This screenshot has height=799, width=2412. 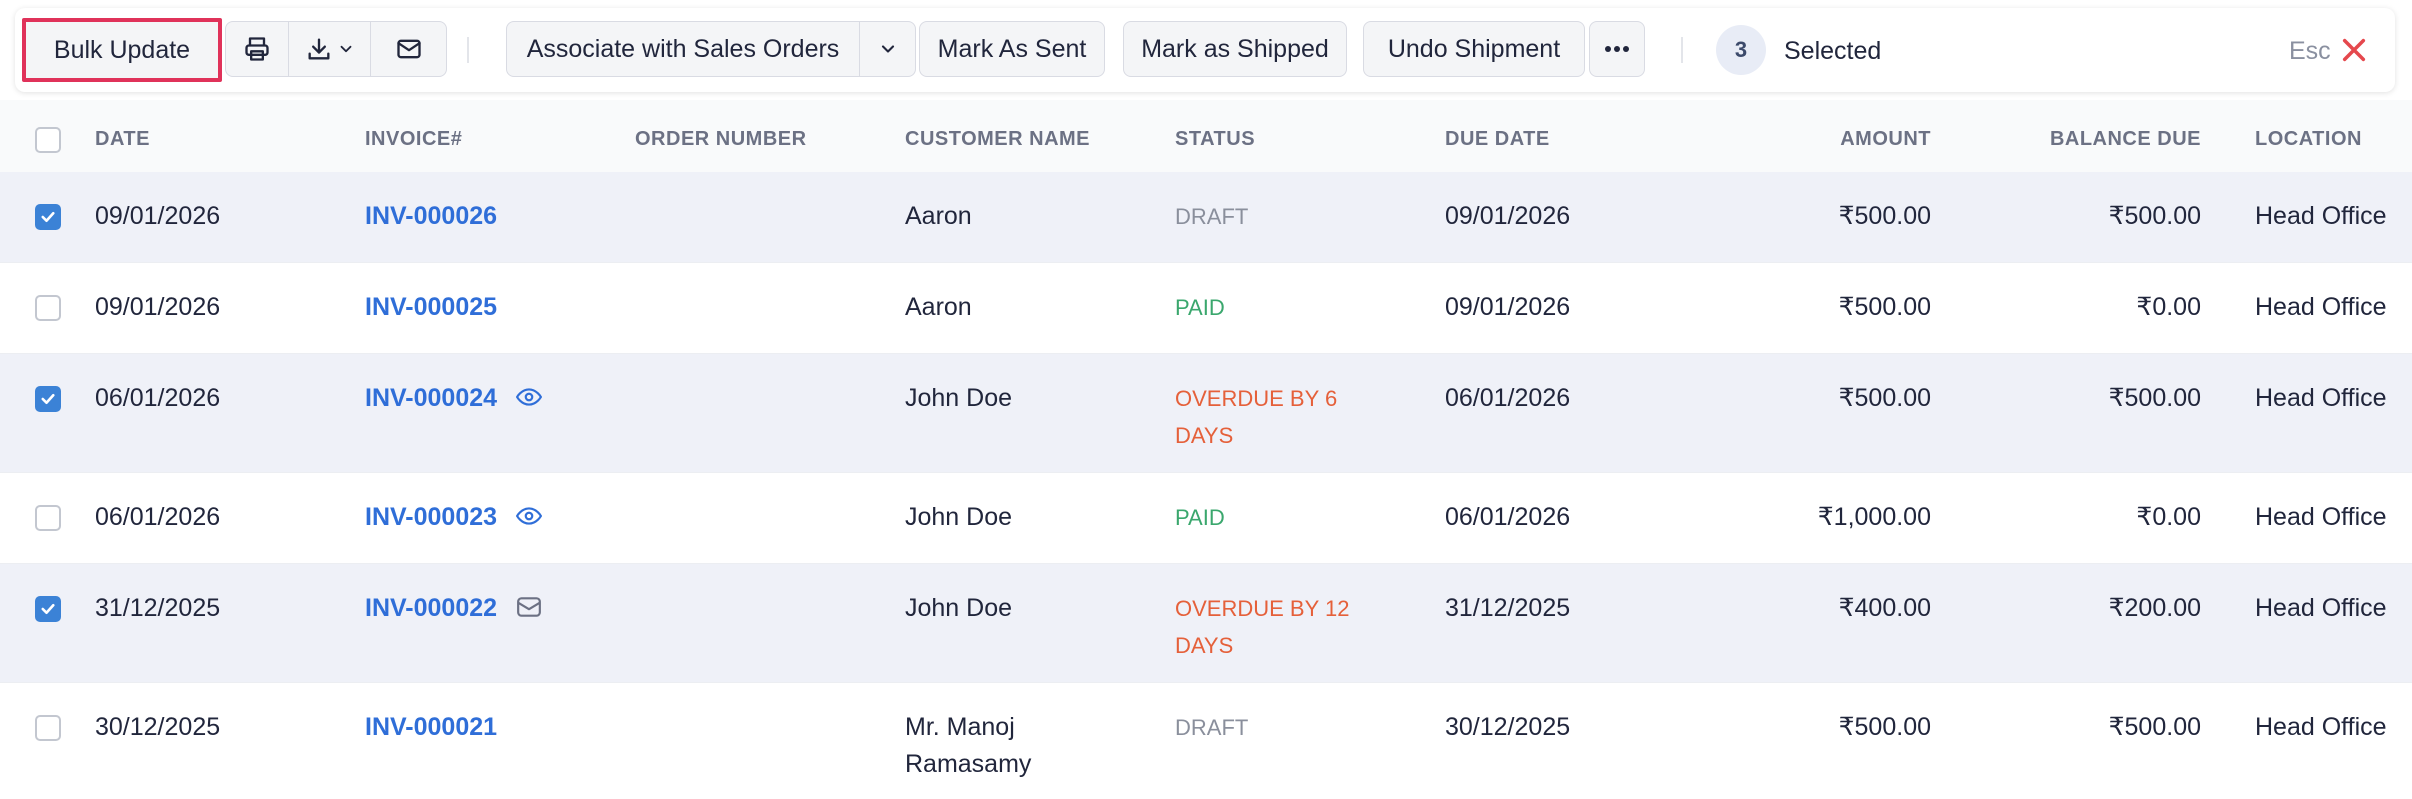 I want to click on associate-dropdown-toggle, so click(x=887, y=49).